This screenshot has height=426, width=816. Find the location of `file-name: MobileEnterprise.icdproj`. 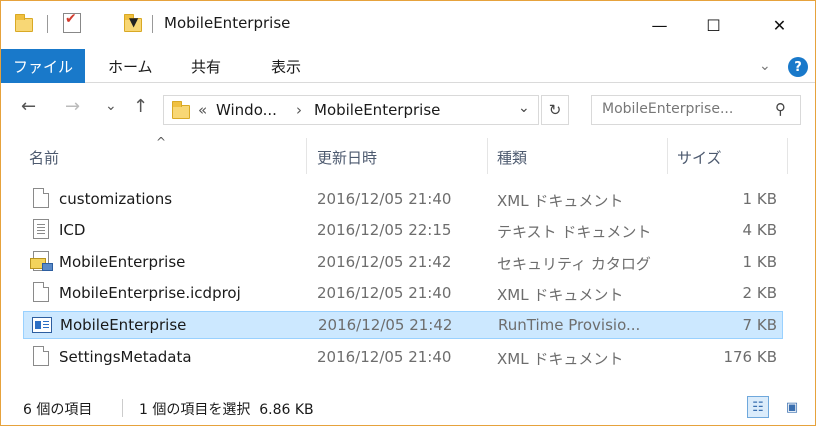

file-name: MobileEnterprise.icdproj is located at coordinates (150, 293).